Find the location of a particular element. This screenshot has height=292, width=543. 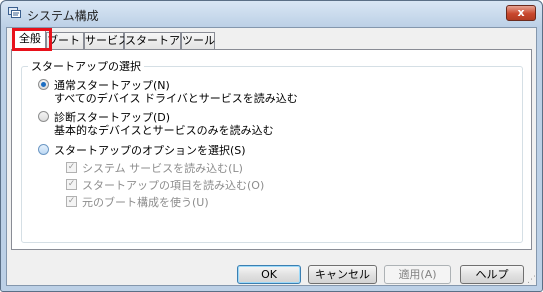

help-button: ヘルプ is located at coordinates (492, 274).